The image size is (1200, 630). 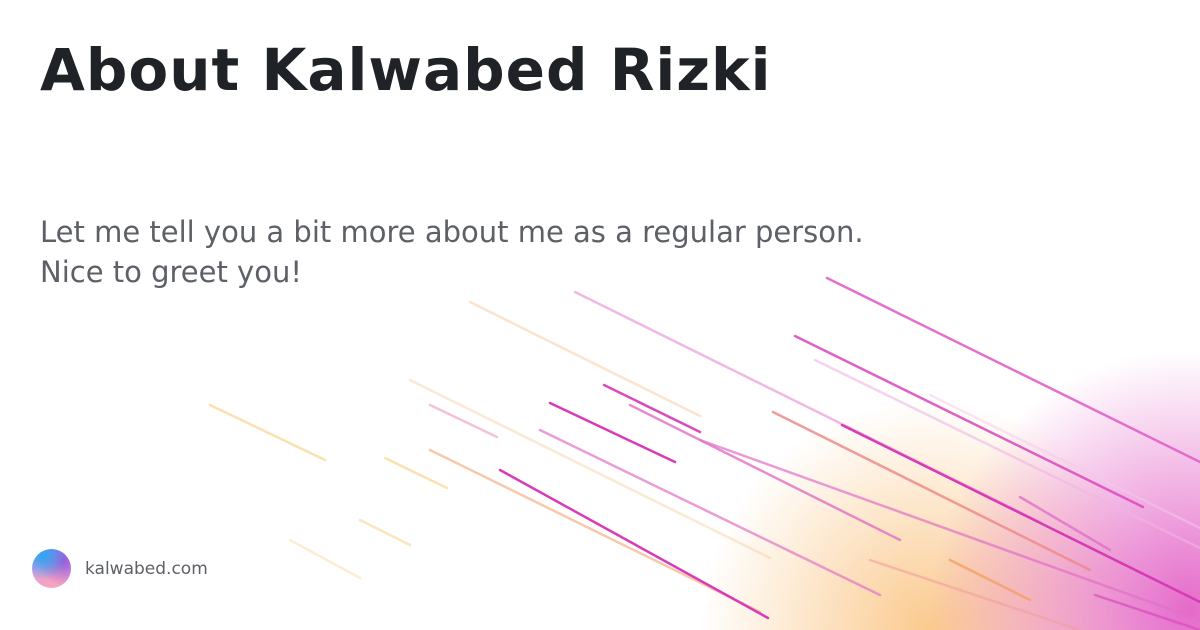 I want to click on page-title: About Kalwabed Rizki, so click(x=406, y=70).